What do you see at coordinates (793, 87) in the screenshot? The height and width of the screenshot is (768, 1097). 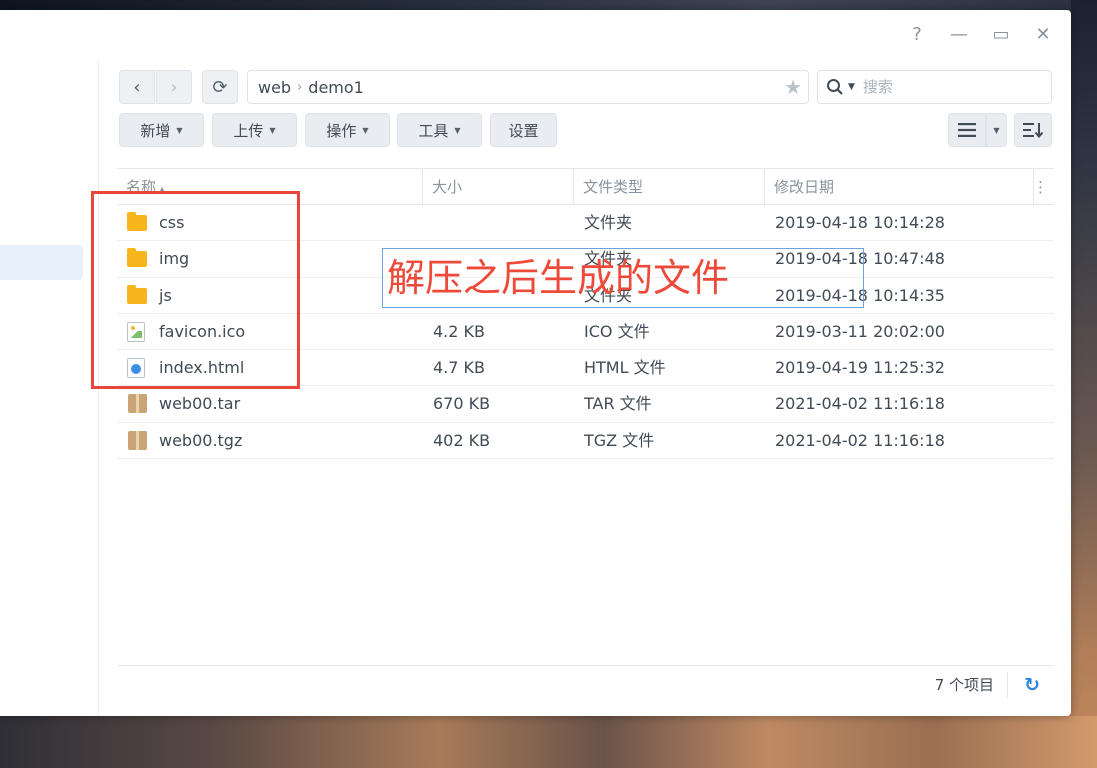 I see `star-icon: ★` at bounding box center [793, 87].